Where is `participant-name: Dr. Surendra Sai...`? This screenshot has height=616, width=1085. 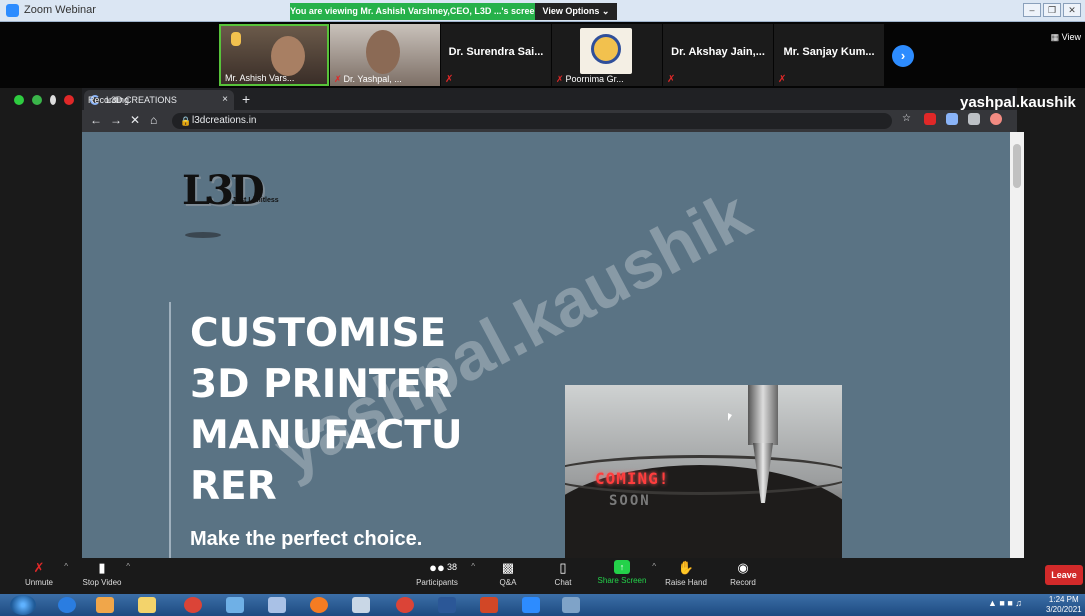 participant-name: Dr. Surendra Sai... is located at coordinates (496, 52).